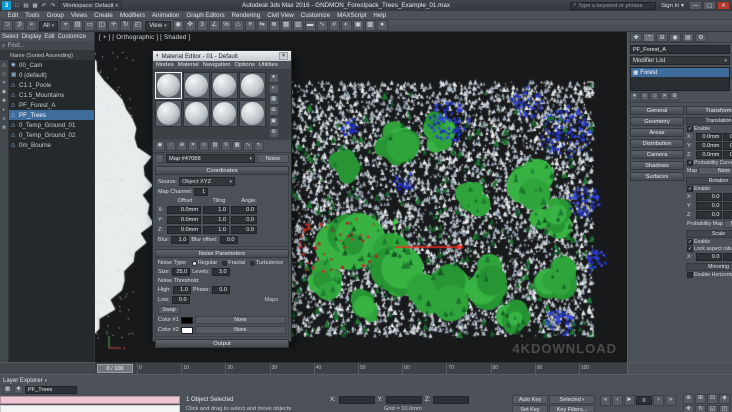 The width and height of the screenshot is (732, 412). Describe the element at coordinates (216, 220) in the screenshot. I see `tiling-field: 1.0` at that location.